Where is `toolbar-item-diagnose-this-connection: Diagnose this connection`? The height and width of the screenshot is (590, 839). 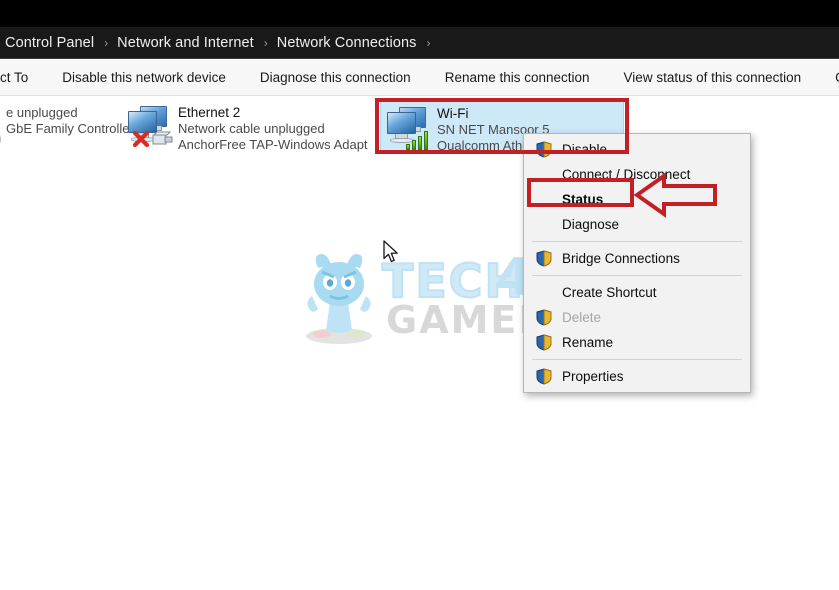
toolbar-item-diagnose-this-connection: Diagnose this connection is located at coordinates (335, 77).